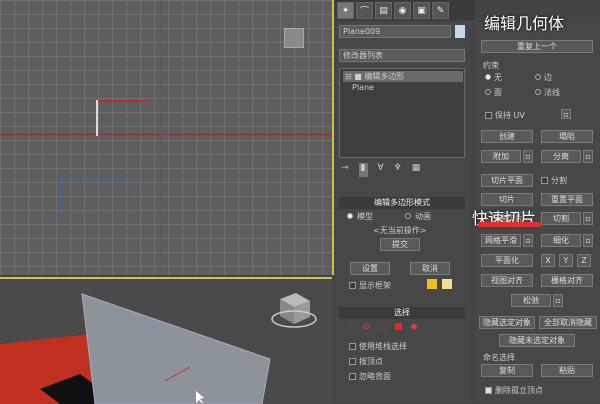 Image resolution: width=600 pixels, height=404 pixels. What do you see at coordinates (548, 260) in the screenshot?
I see `planar-x-button: X` at bounding box center [548, 260].